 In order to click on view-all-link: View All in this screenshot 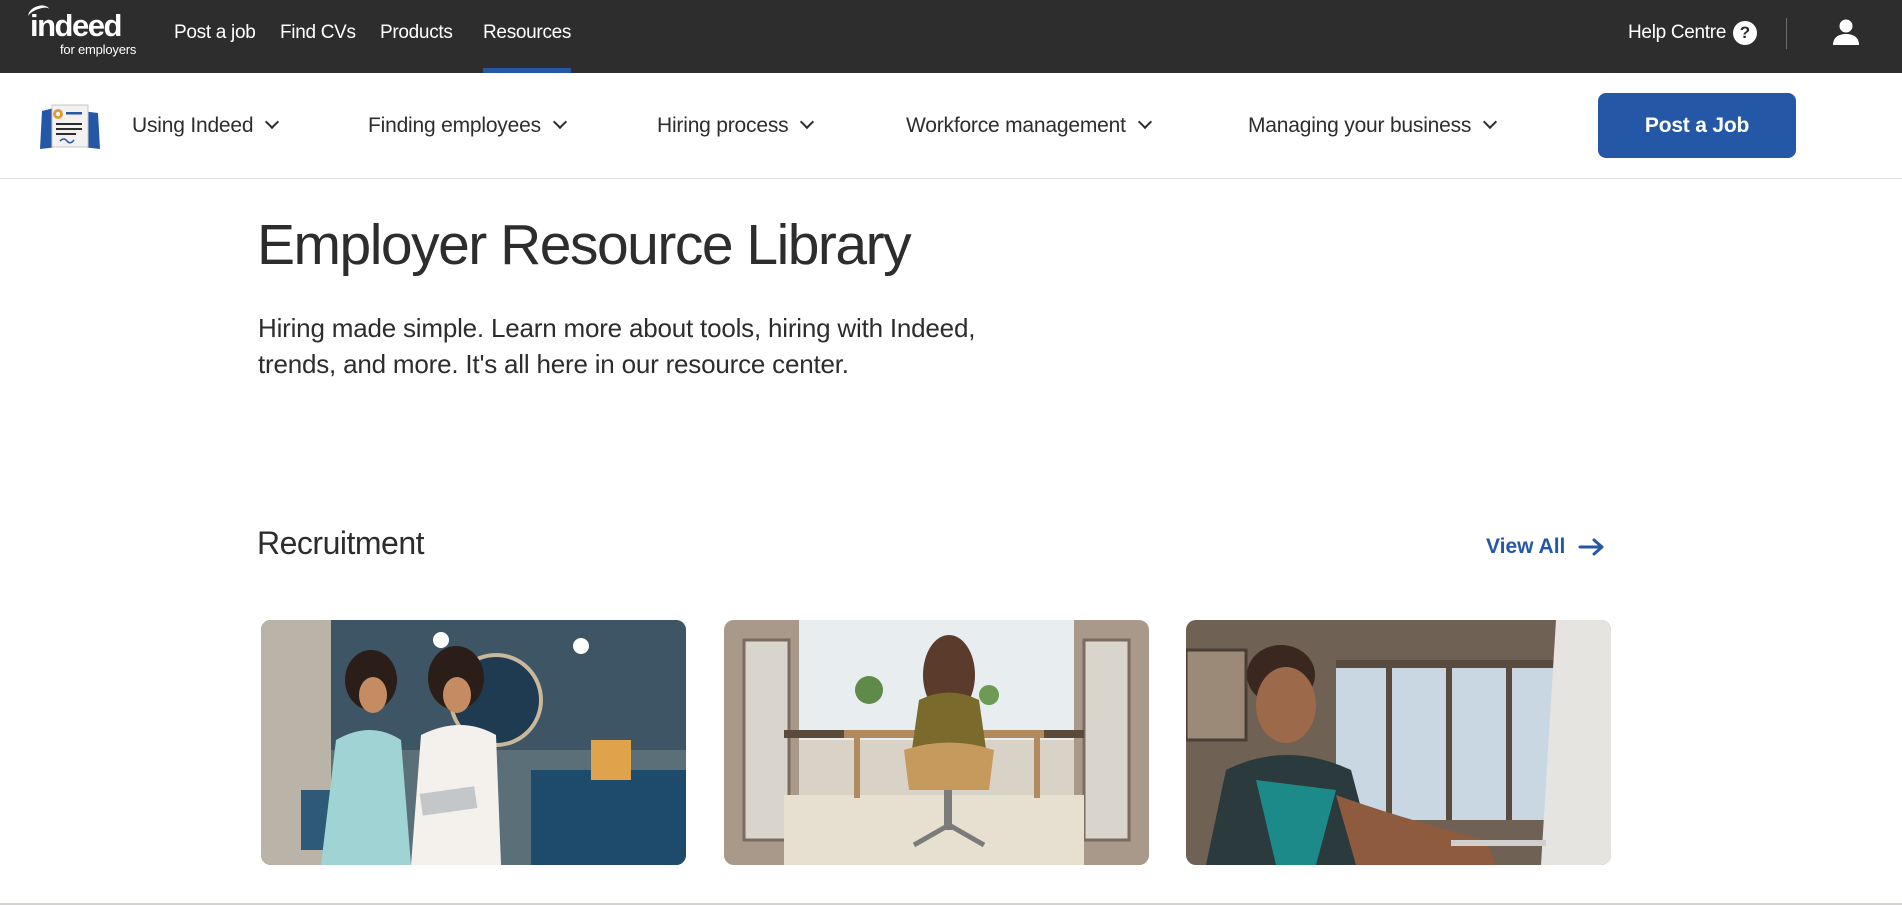, I will do `click(1545, 547)`.